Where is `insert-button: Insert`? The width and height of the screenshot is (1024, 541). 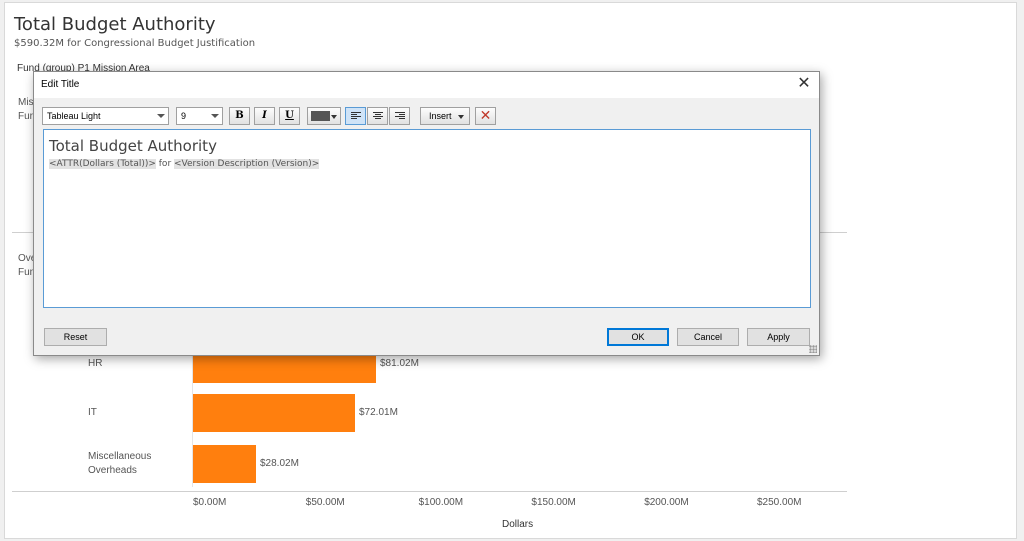 insert-button: Insert is located at coordinates (445, 116).